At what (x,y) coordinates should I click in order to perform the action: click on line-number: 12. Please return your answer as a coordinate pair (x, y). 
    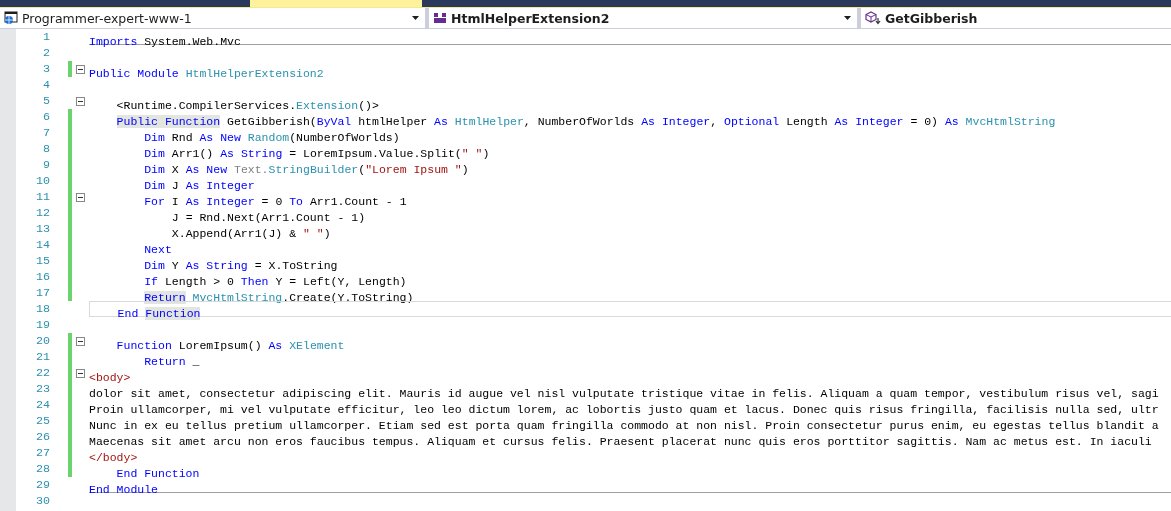
    Looking at the image, I should click on (42, 213).